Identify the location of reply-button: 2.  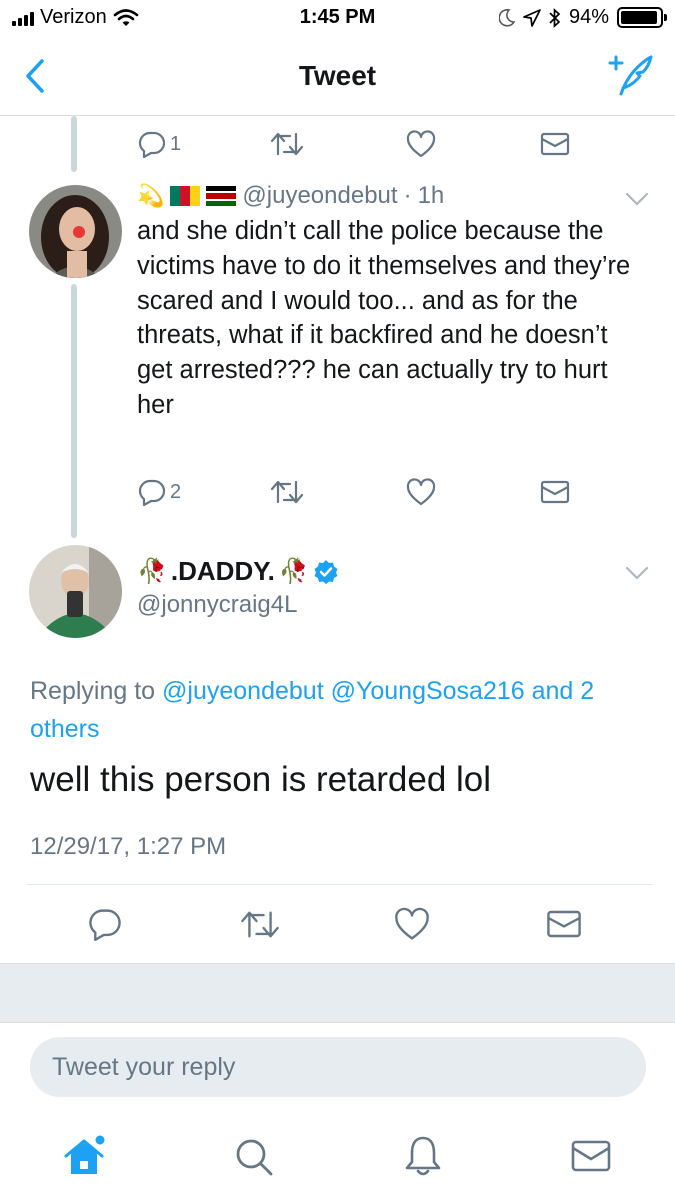
(159, 492).